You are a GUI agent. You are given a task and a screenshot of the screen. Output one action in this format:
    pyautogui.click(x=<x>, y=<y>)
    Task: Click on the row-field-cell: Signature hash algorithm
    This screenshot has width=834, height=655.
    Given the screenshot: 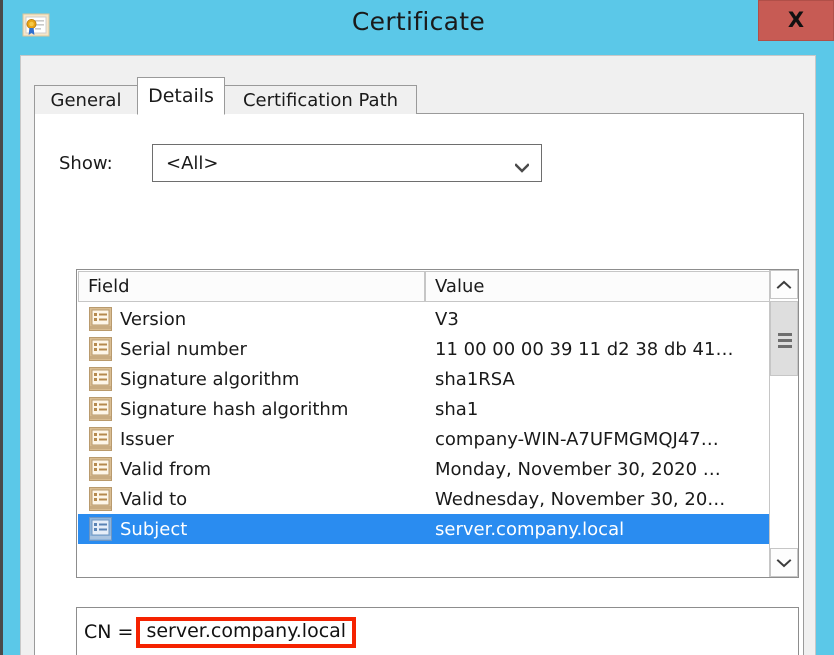 What is the action you would take?
    pyautogui.click(x=251, y=409)
    